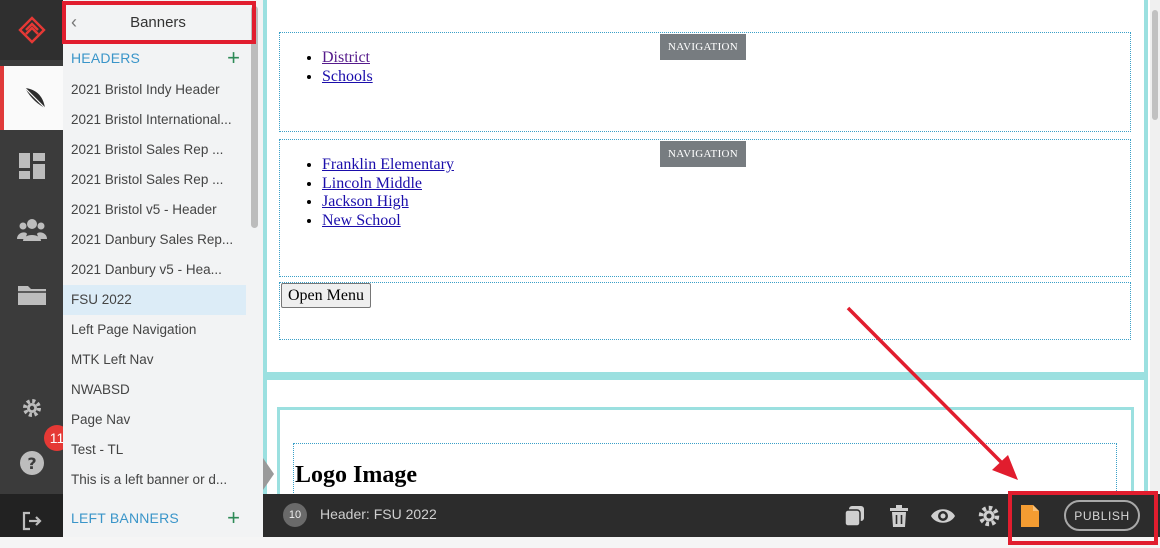 This screenshot has height=548, width=1160. What do you see at coordinates (159, 22) in the screenshot?
I see `highlight-box-banners` at bounding box center [159, 22].